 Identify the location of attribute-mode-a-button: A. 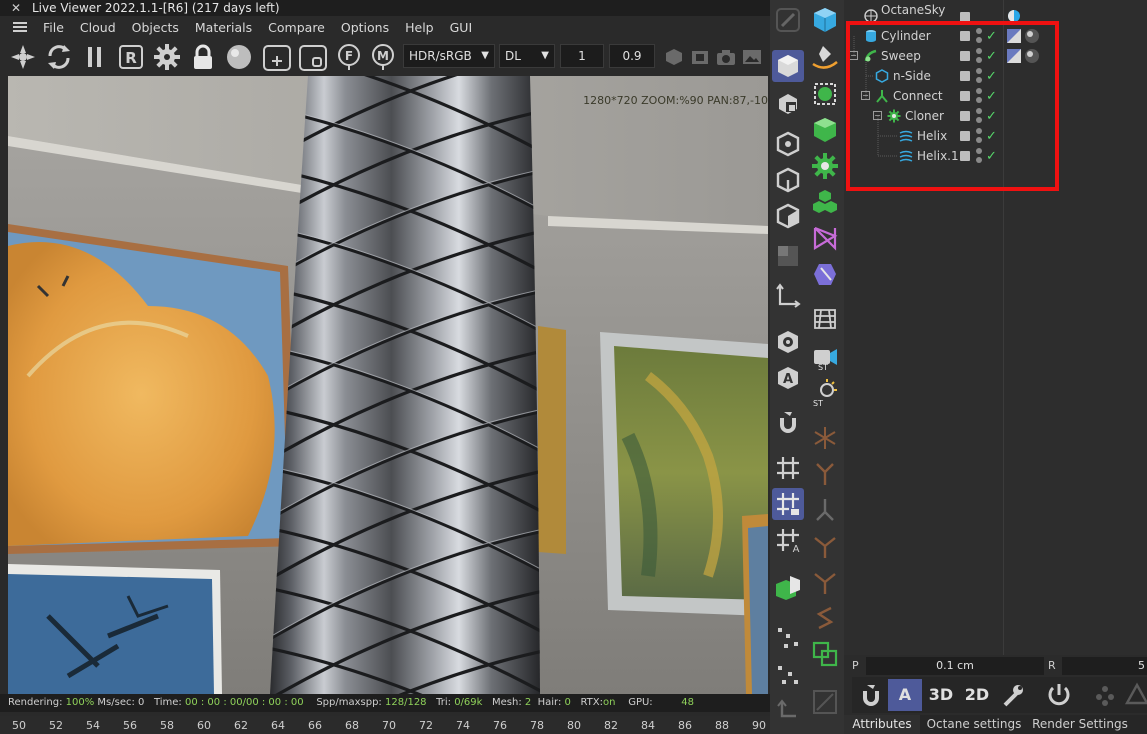
(905, 695).